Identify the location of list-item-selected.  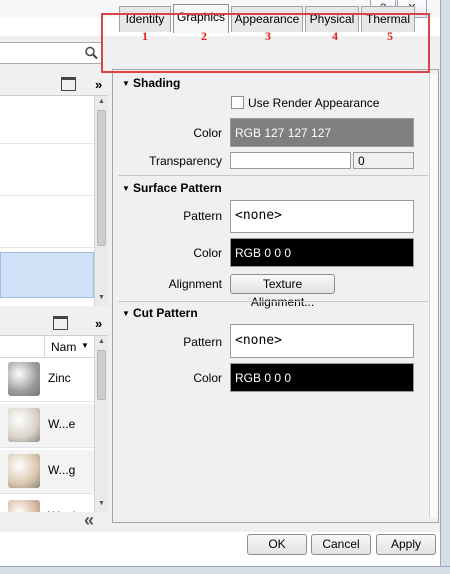
(47, 275).